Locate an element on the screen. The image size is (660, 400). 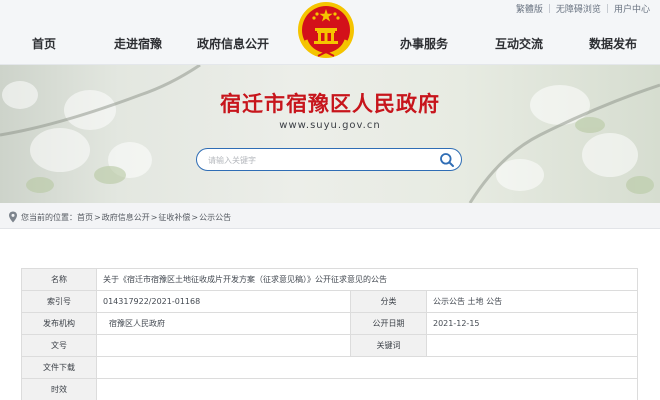
location-pin-icon is located at coordinates (13, 217).